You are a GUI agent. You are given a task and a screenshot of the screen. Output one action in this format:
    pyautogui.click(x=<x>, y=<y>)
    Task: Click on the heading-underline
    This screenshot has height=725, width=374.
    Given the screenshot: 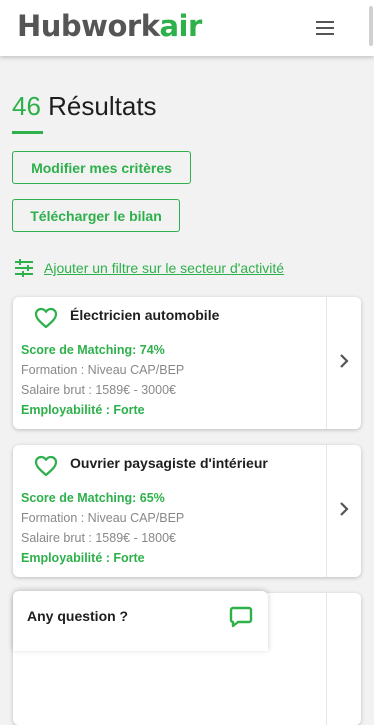 What is the action you would take?
    pyautogui.click(x=27, y=132)
    